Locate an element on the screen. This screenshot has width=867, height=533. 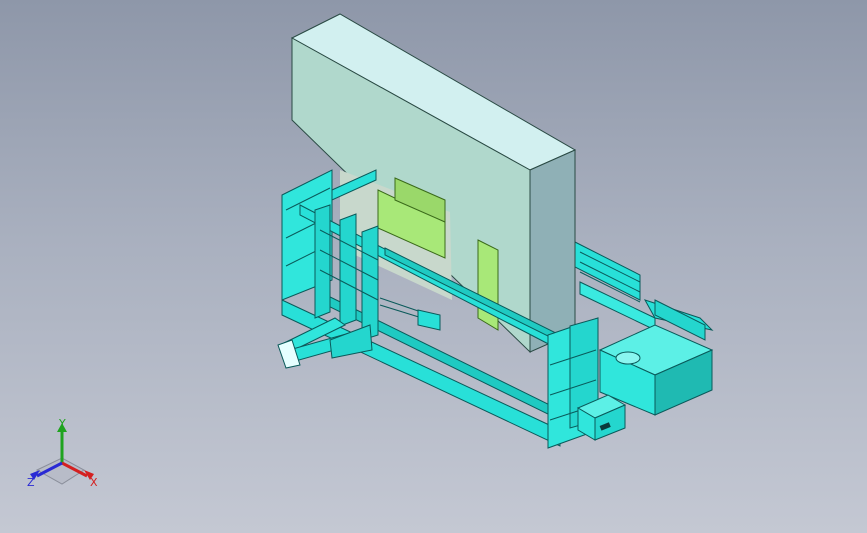
coordinate-triad: Y X Z is located at coordinates (67, 458).